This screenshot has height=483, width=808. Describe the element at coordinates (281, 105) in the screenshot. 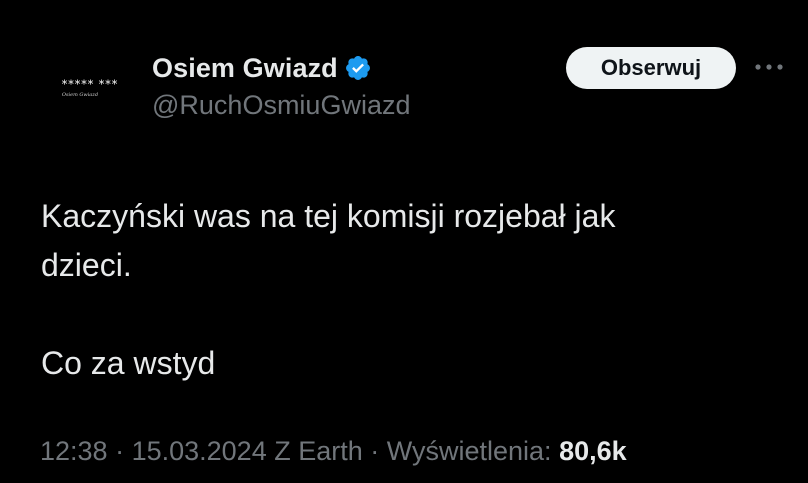

I see `author-handle: @RuchOsmiuGwiazd` at that location.